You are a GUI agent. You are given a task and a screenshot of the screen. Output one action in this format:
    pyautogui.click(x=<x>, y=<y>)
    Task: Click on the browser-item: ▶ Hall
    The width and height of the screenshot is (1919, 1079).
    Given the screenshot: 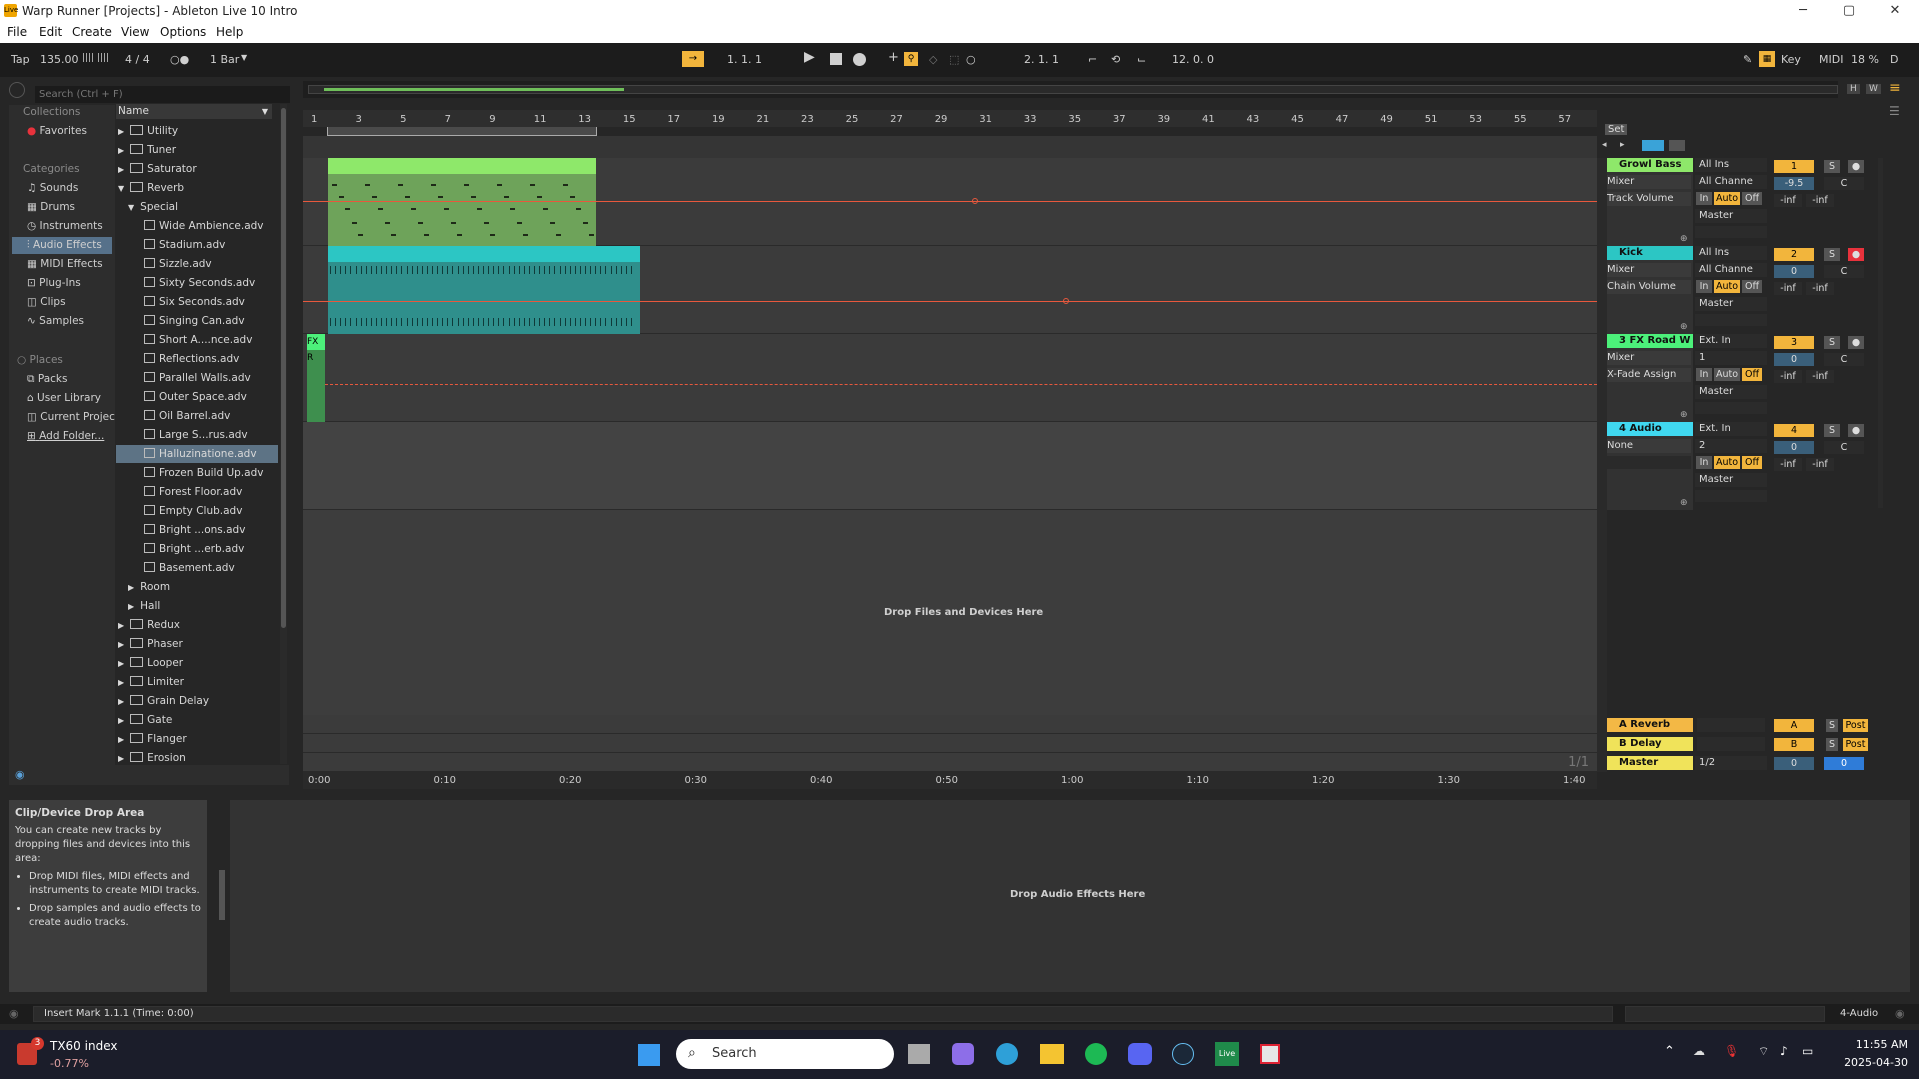 What is the action you would take?
    pyautogui.click(x=197, y=606)
    